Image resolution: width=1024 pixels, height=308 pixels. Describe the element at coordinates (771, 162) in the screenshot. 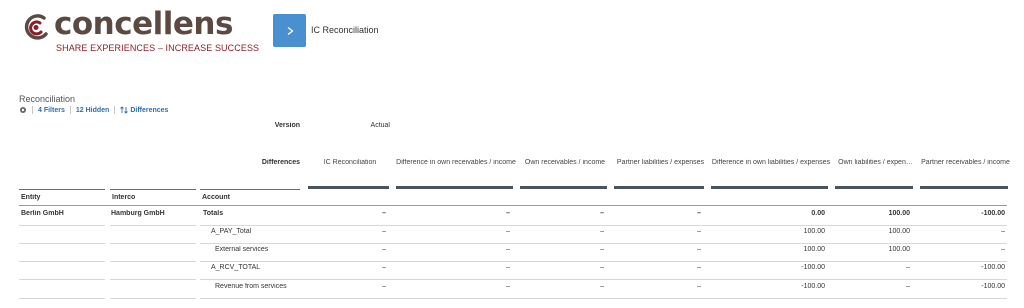

I see `column-header: Difference in own liabilities / expenses` at that location.